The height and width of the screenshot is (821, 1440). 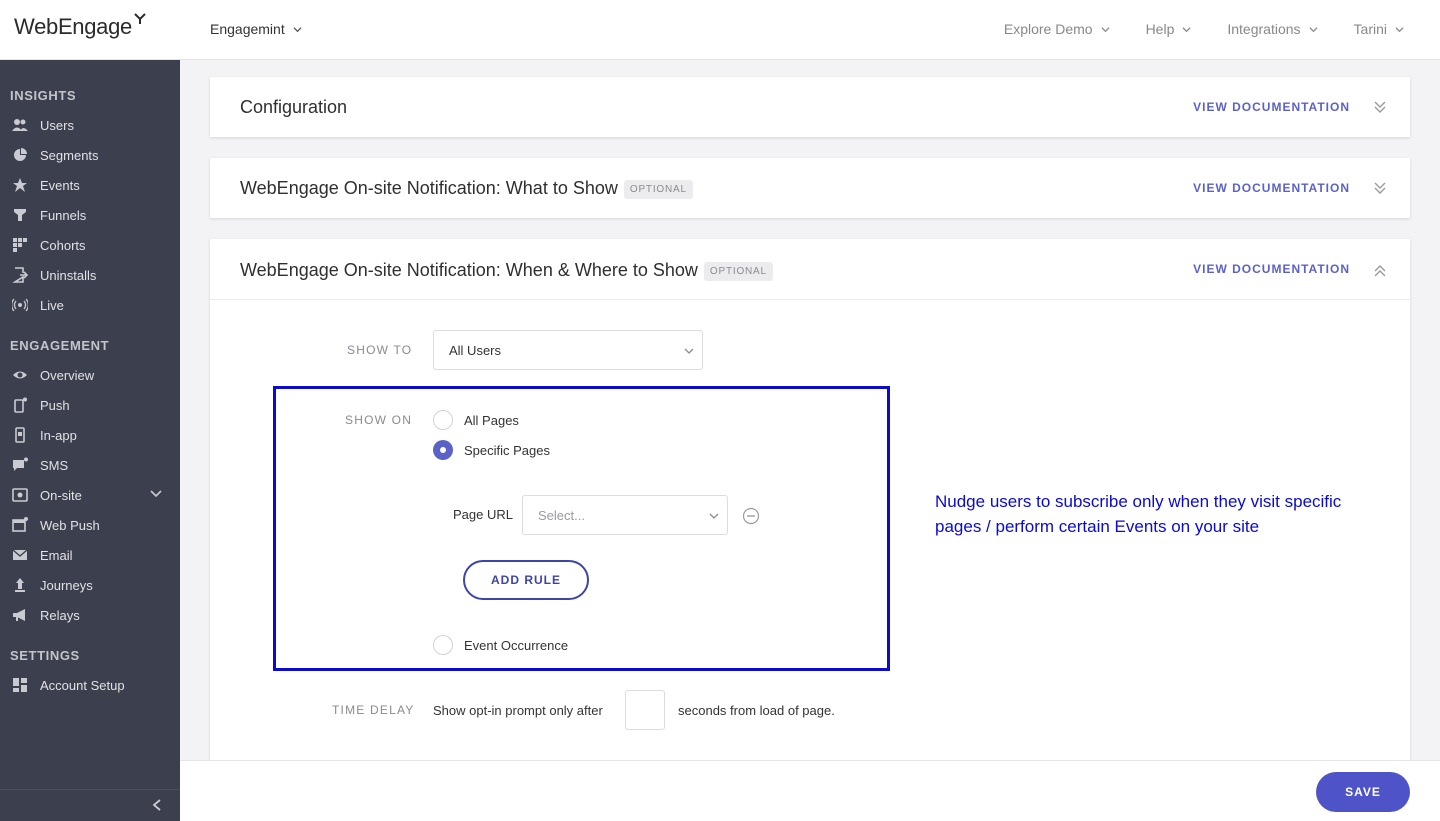 I want to click on sms-icon, so click(x=20, y=465).